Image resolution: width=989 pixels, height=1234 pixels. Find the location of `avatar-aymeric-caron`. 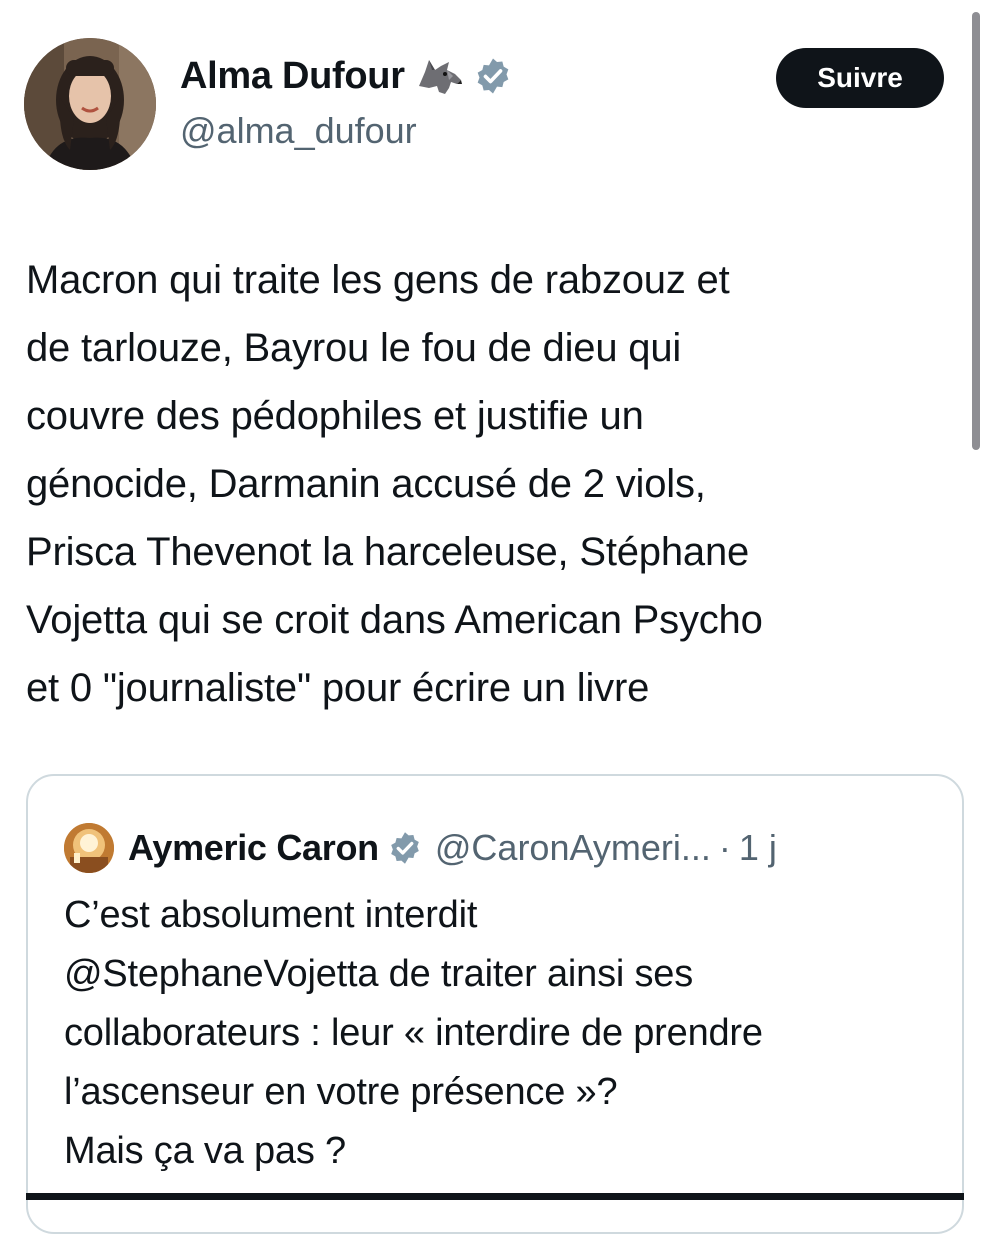

avatar-aymeric-caron is located at coordinates (89, 848).